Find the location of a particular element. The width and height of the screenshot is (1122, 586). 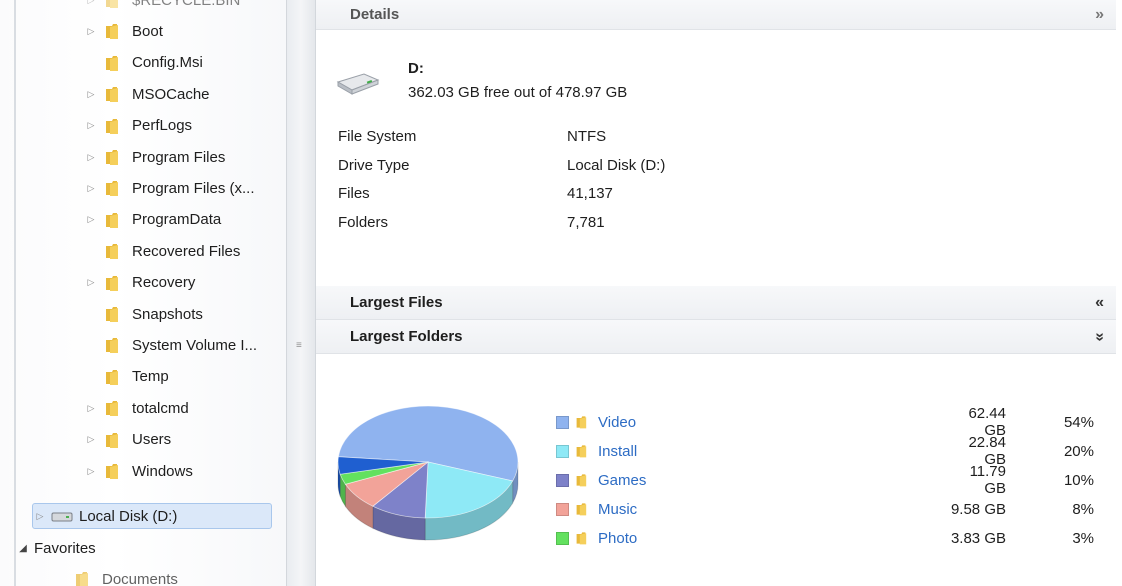

tree-item: Recovered Files is located at coordinates (162, 251).